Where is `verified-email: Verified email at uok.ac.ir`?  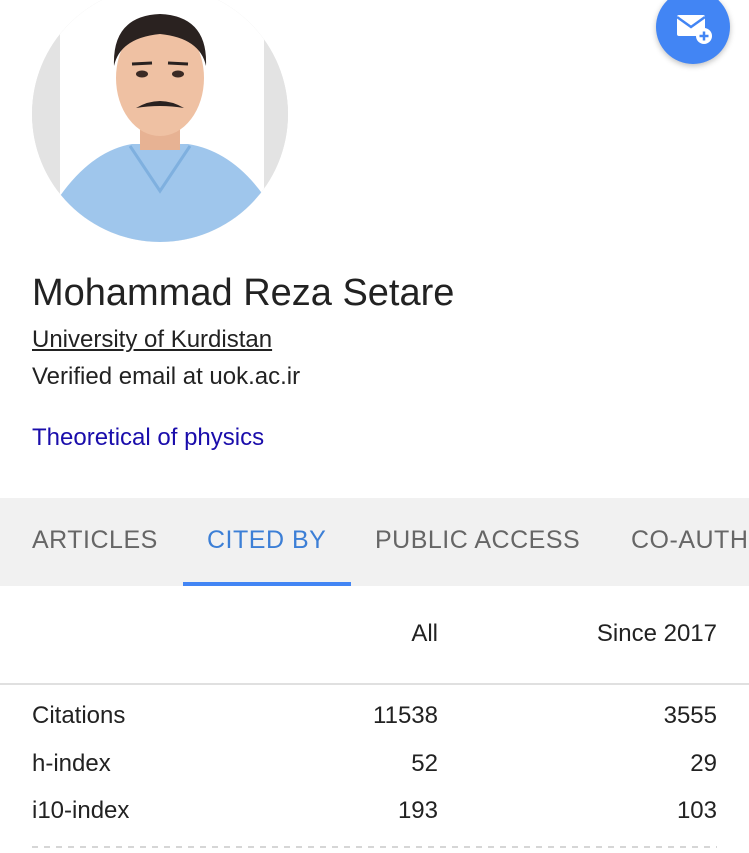
verified-email: Verified email at uok.ac.ir is located at coordinates (166, 376).